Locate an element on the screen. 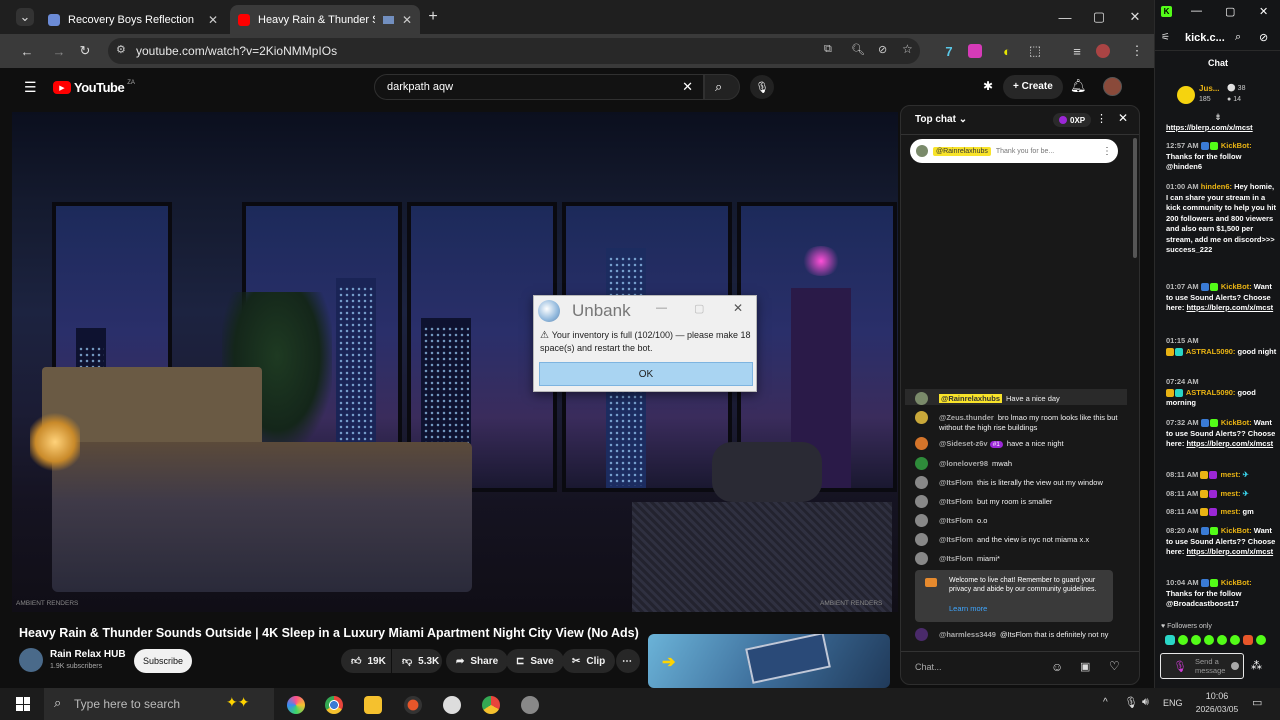  youtube-logo: ▶ YouTube ZA is located at coordinates (94, 87).